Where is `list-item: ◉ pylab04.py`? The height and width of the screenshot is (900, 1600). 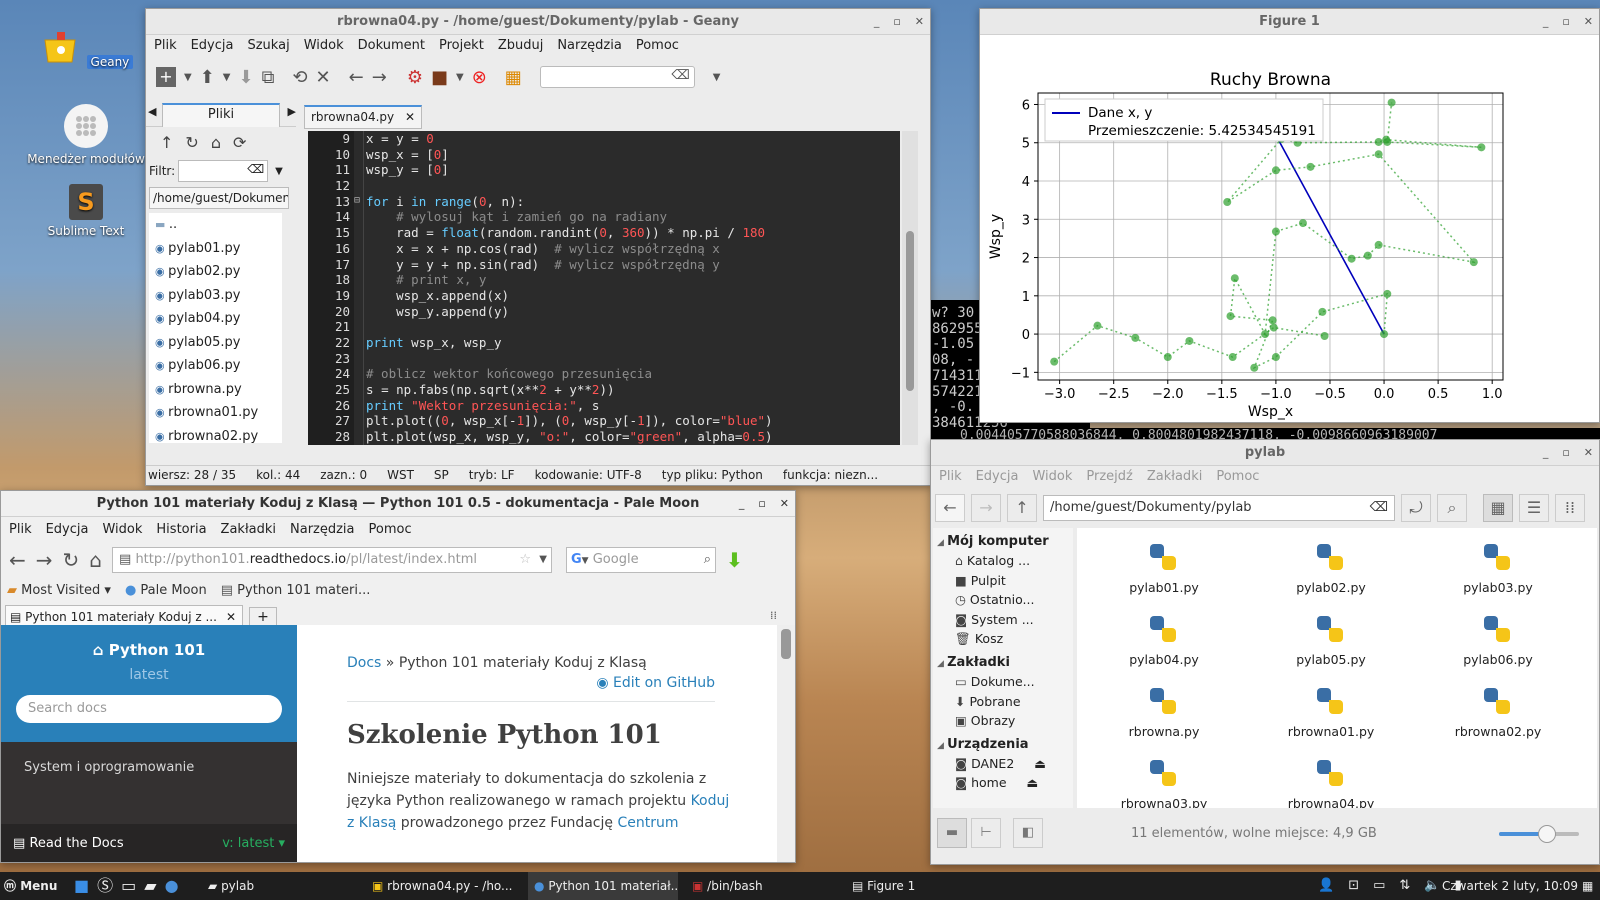
list-item: ◉ pylab04.py is located at coordinates (218, 319).